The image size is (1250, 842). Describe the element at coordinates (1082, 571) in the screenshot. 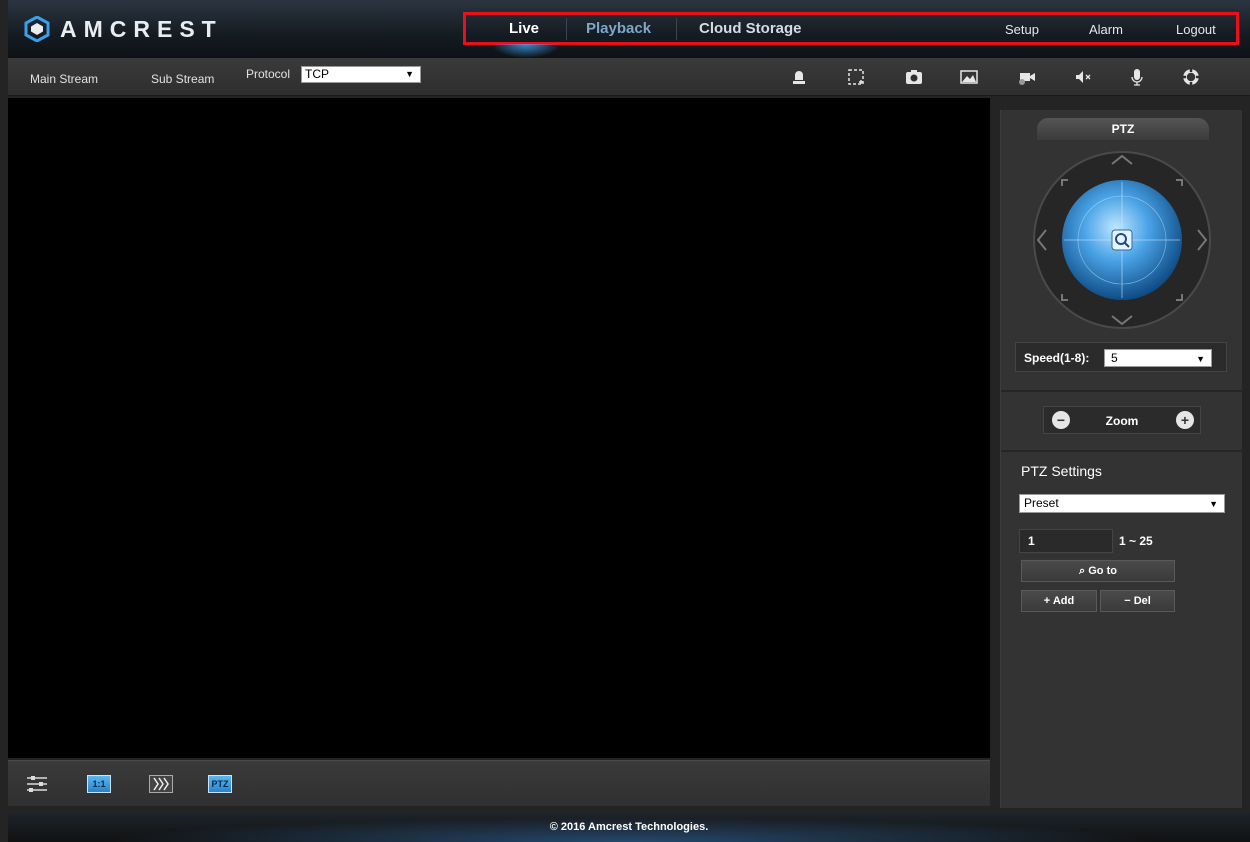

I see `search-icon: ⌕` at that location.